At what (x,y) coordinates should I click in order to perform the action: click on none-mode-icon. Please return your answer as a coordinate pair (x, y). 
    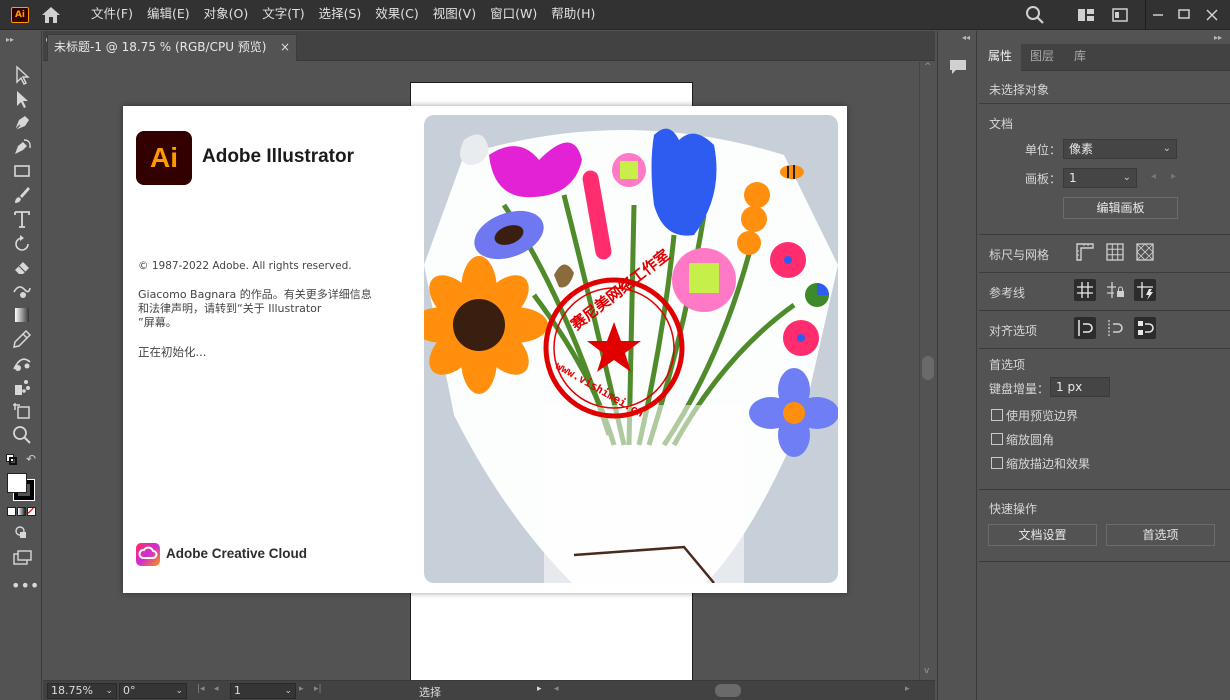
    Looking at the image, I should click on (31, 511).